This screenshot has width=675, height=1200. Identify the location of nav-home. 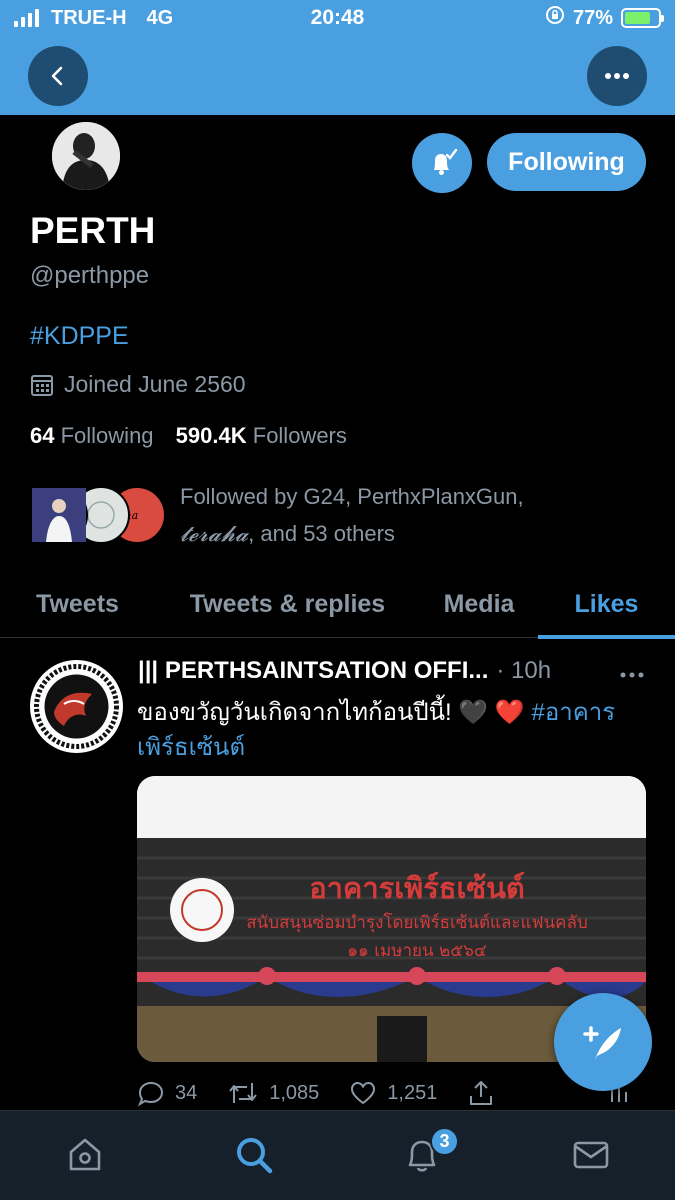
(85, 1155).